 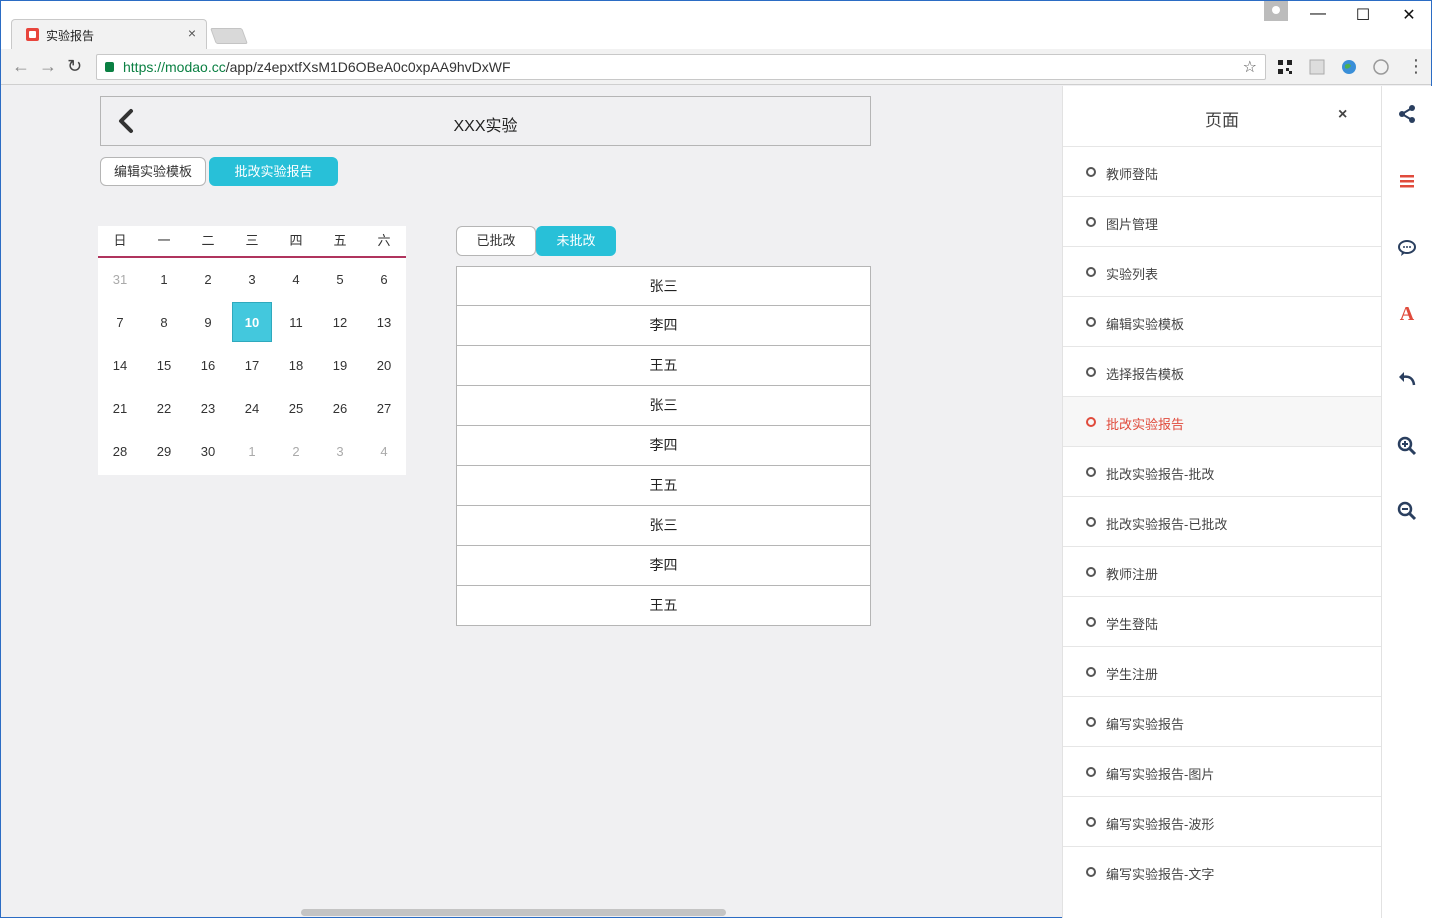 What do you see at coordinates (1285, 67) in the screenshot?
I see `qr-code-icon` at bounding box center [1285, 67].